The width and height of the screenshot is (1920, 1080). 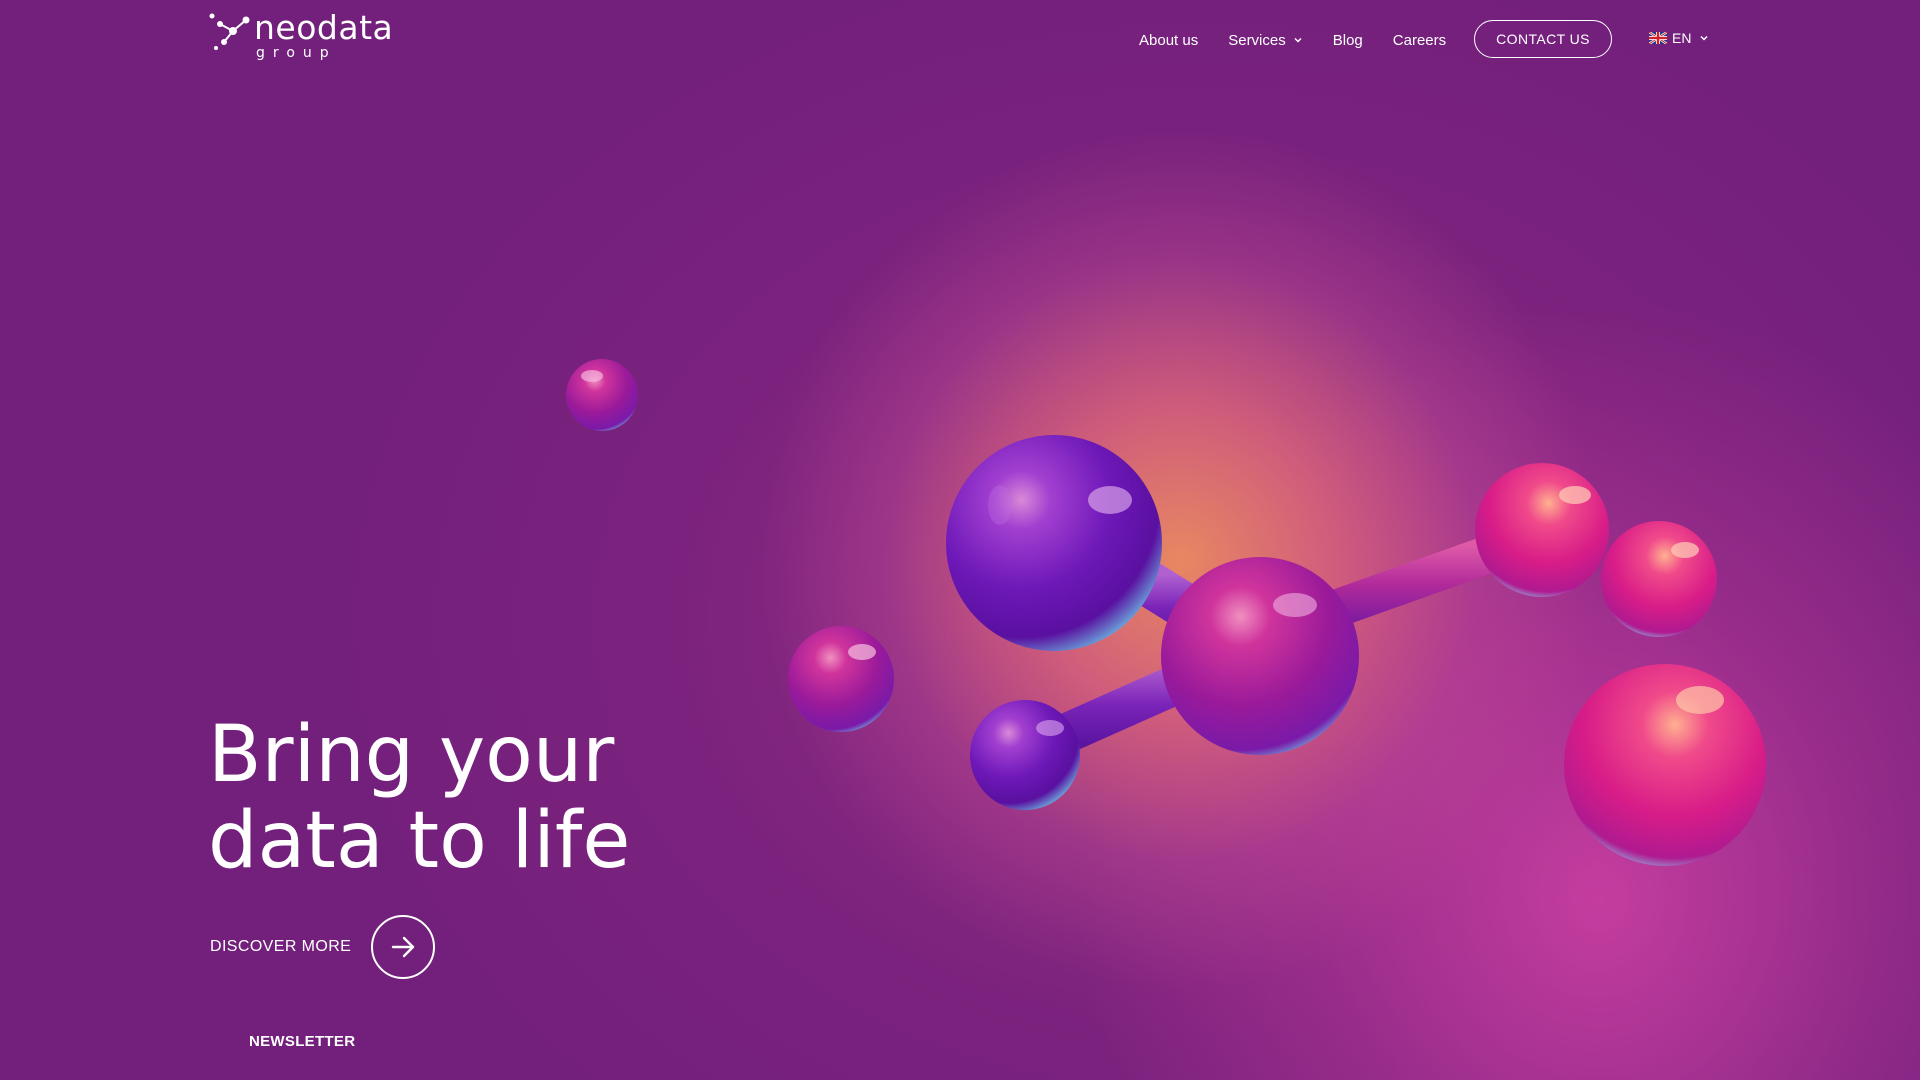 I want to click on logo-mark-icon, so click(x=229, y=31).